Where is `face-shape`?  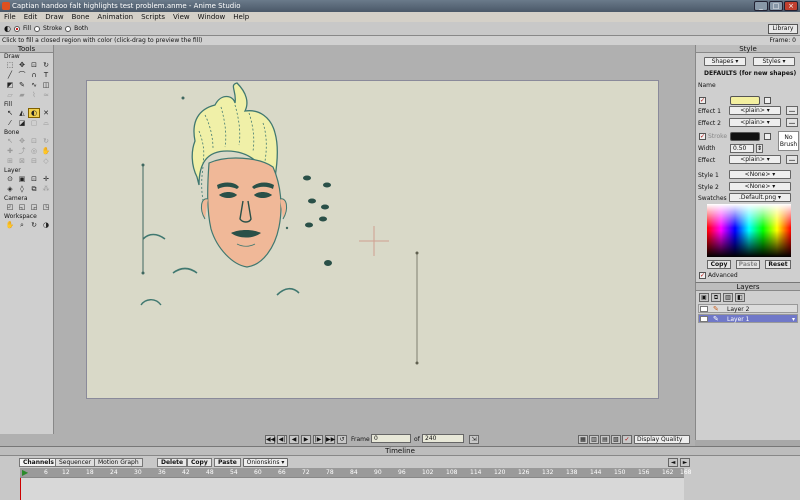
face-shape is located at coordinates (244, 212).